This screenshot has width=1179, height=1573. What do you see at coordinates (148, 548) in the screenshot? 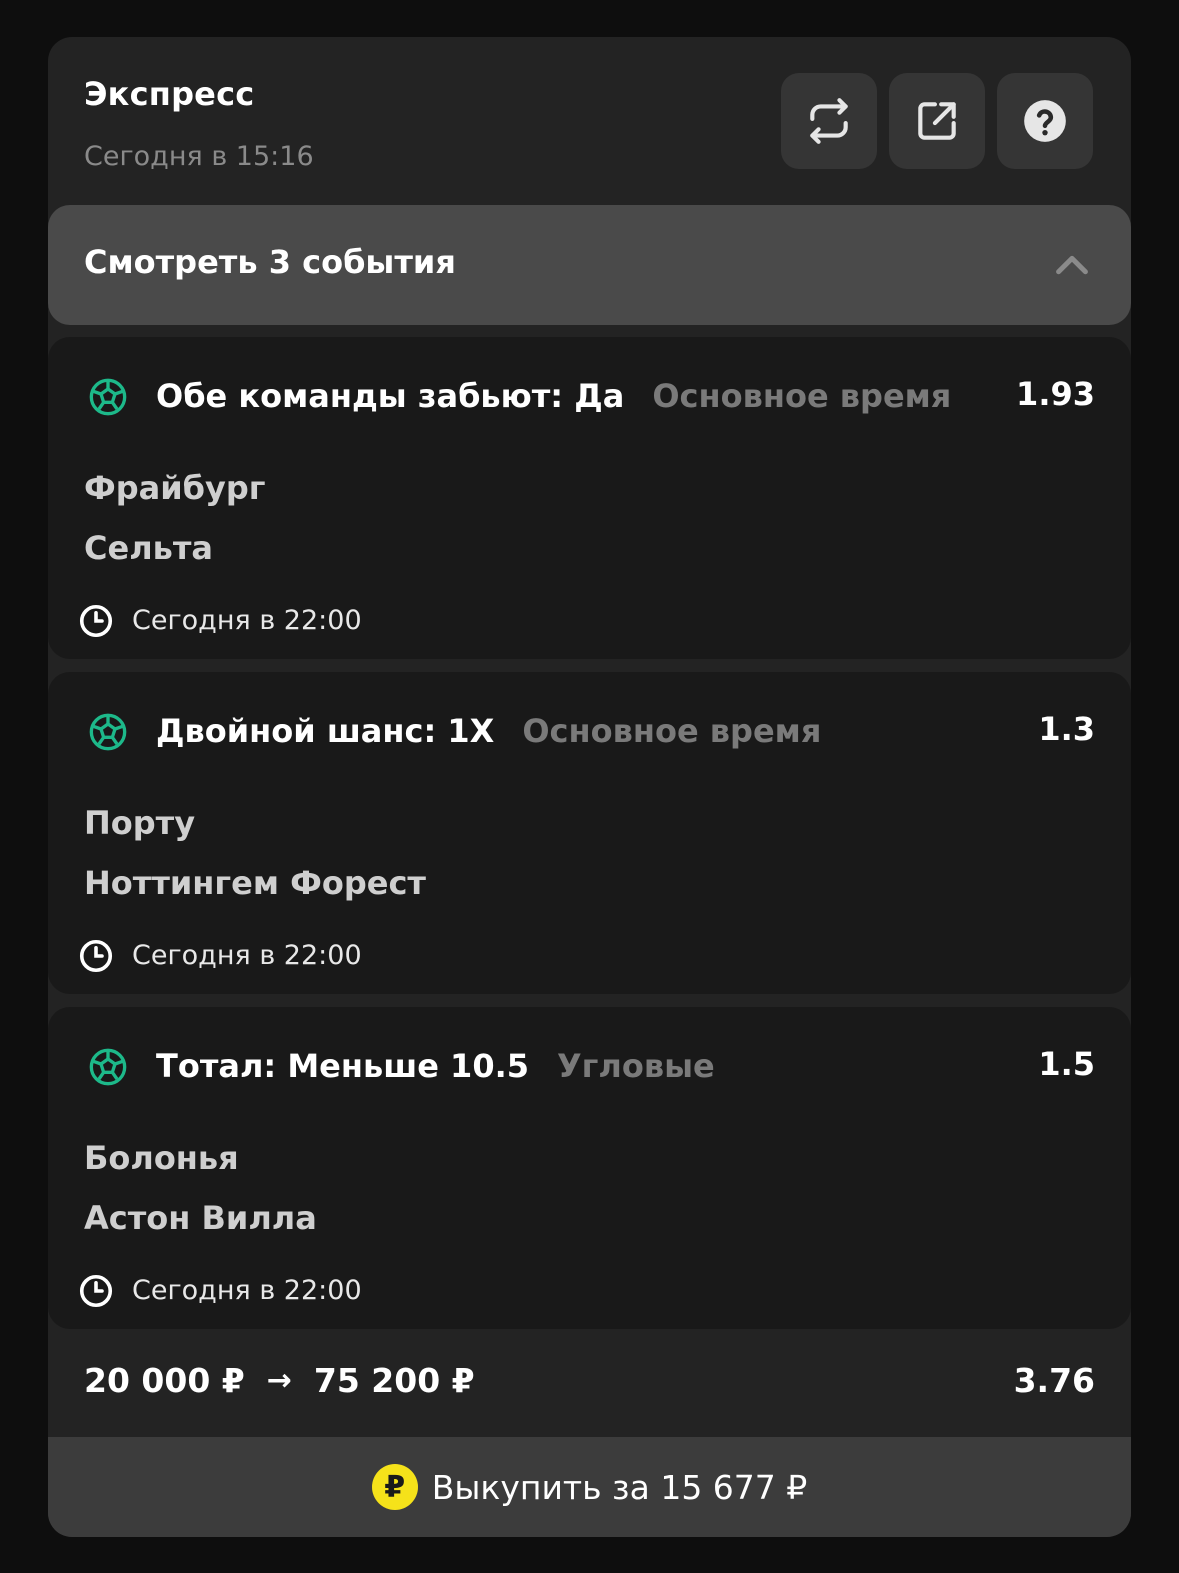
I see `event-team-away: Сельта` at bounding box center [148, 548].